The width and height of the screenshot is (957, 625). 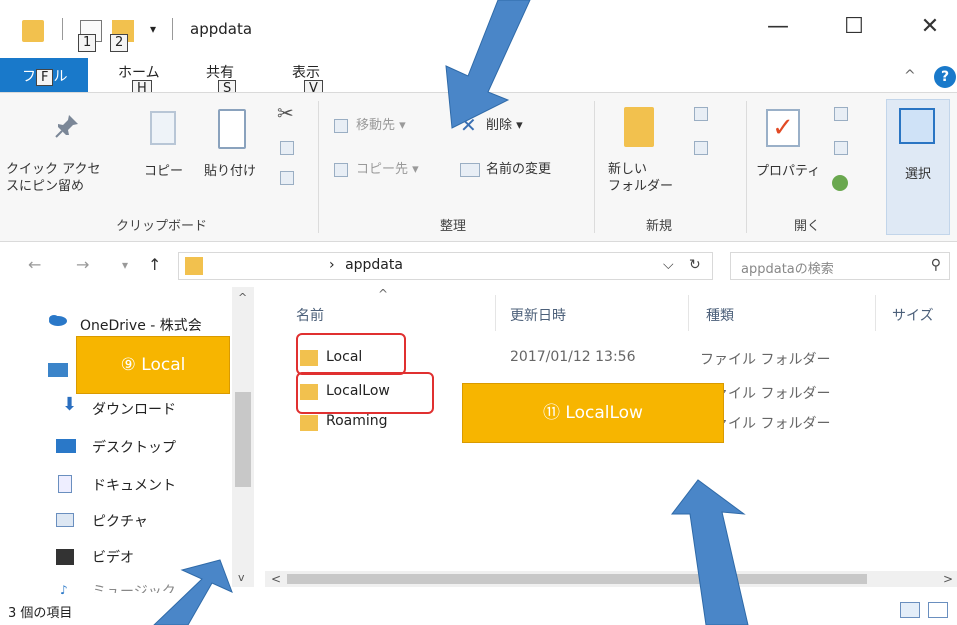 What do you see at coordinates (468, 125) in the screenshot?
I see `delete-icon: ✕` at bounding box center [468, 125].